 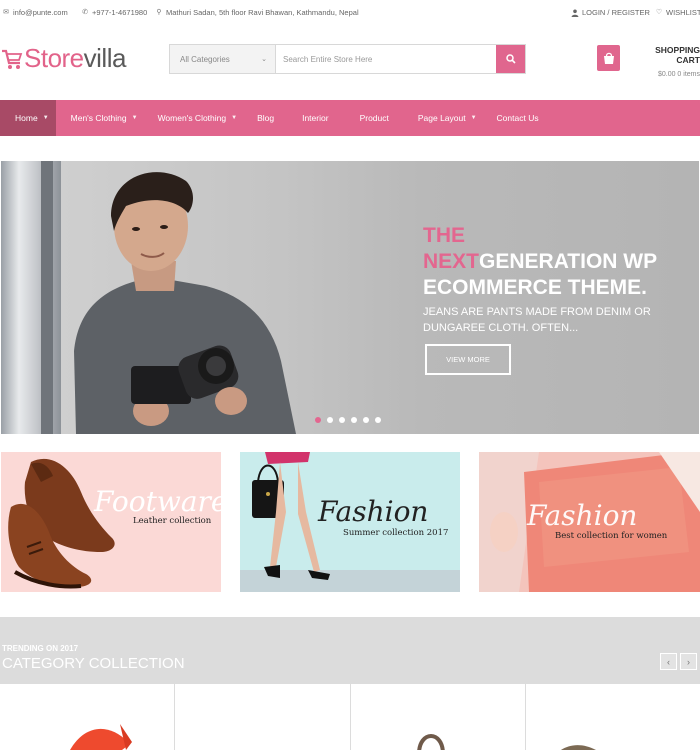 I want to click on hero-title-the: THE, so click(x=444, y=235).